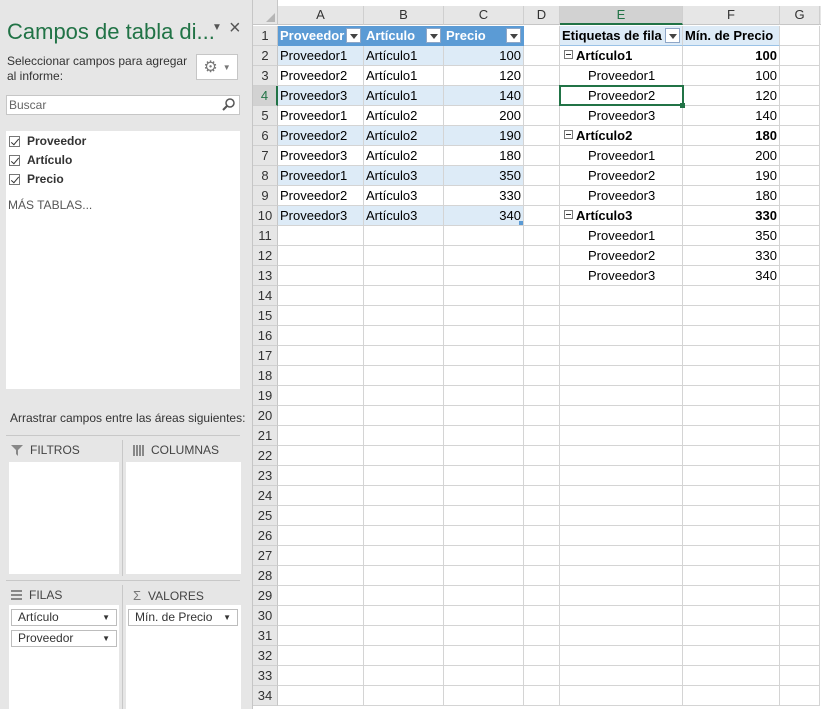 The width and height of the screenshot is (821, 709). Describe the element at coordinates (484, 76) in the screenshot. I see `table-cell: 120` at that location.